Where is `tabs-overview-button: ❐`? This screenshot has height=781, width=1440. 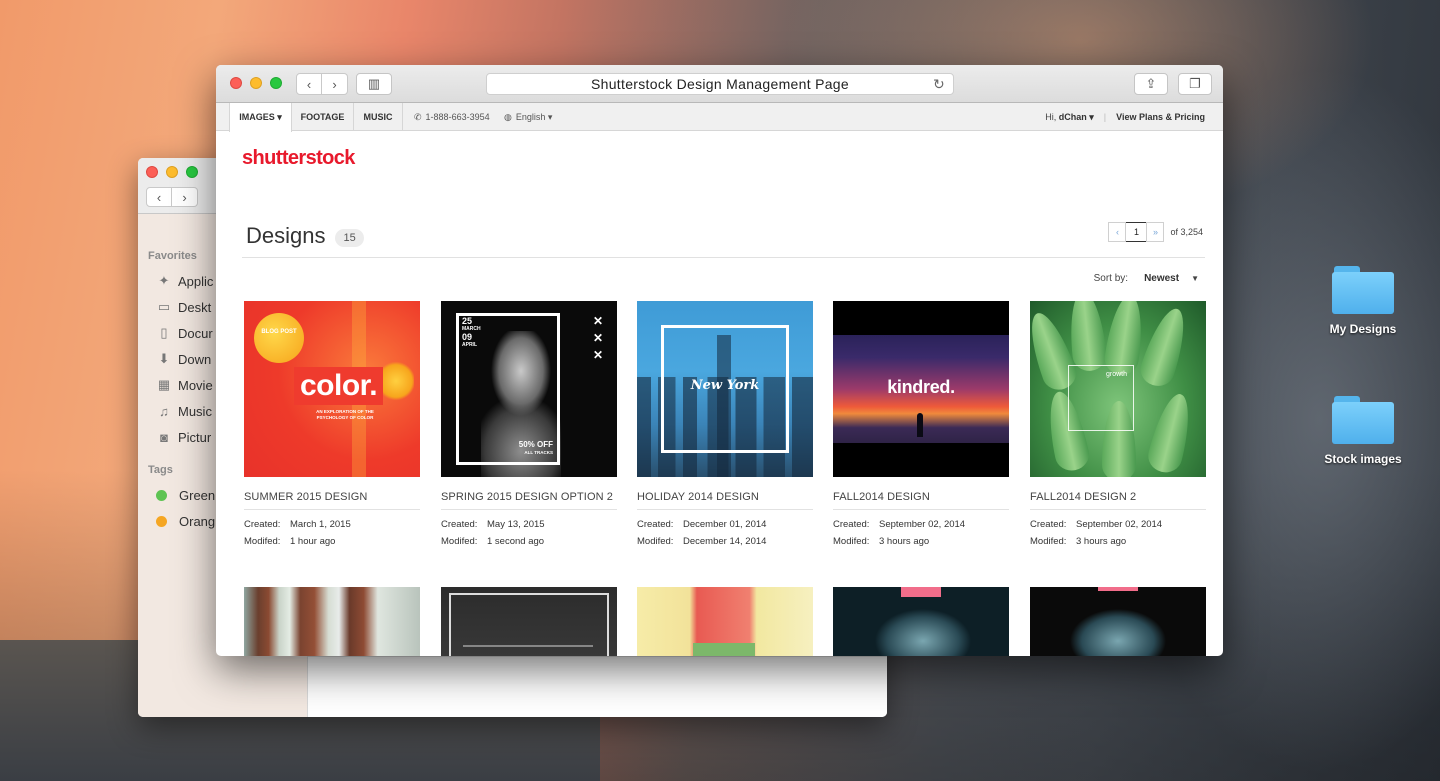
tabs-overview-button: ❐ is located at coordinates (1195, 84).